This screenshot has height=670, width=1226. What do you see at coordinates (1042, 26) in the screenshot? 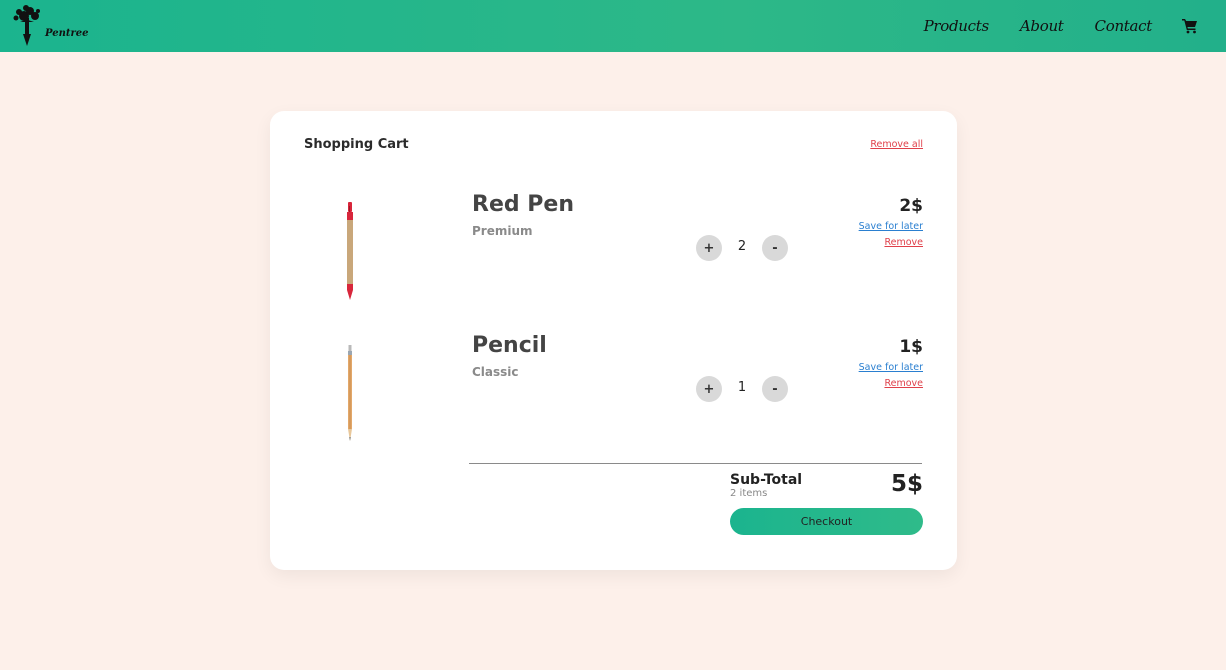
I see `nav-link-about: About` at bounding box center [1042, 26].